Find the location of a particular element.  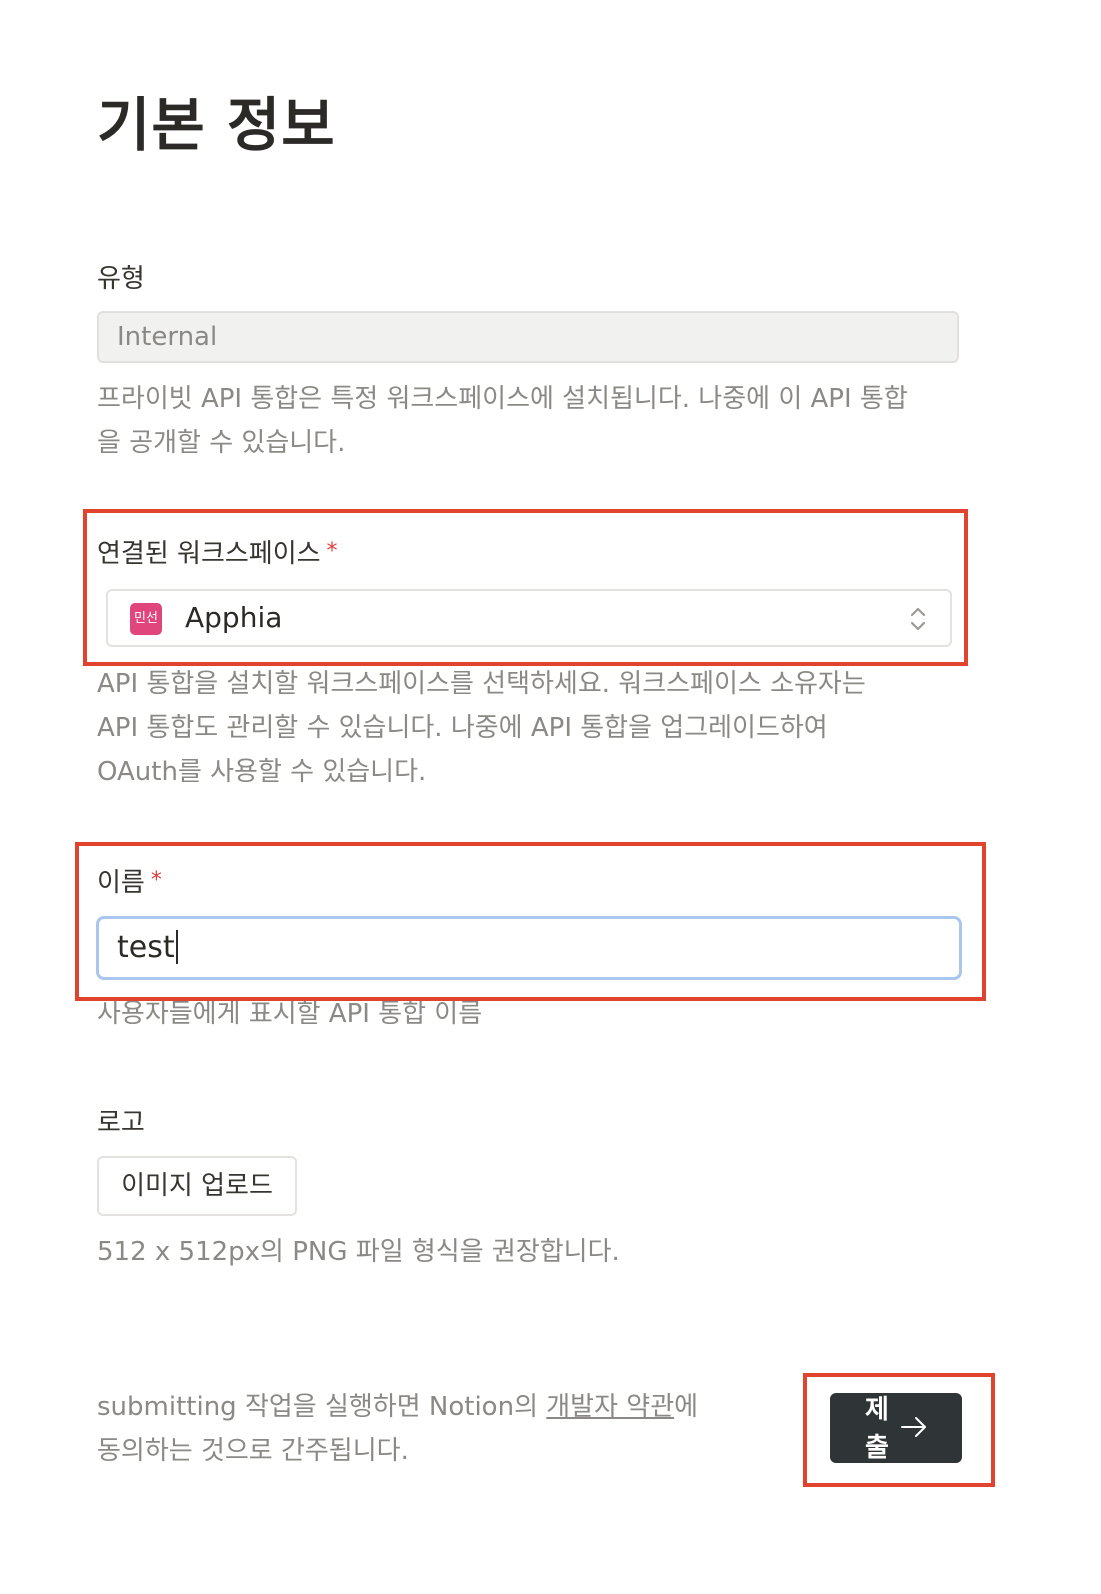

type-value: Internal is located at coordinates (167, 337).